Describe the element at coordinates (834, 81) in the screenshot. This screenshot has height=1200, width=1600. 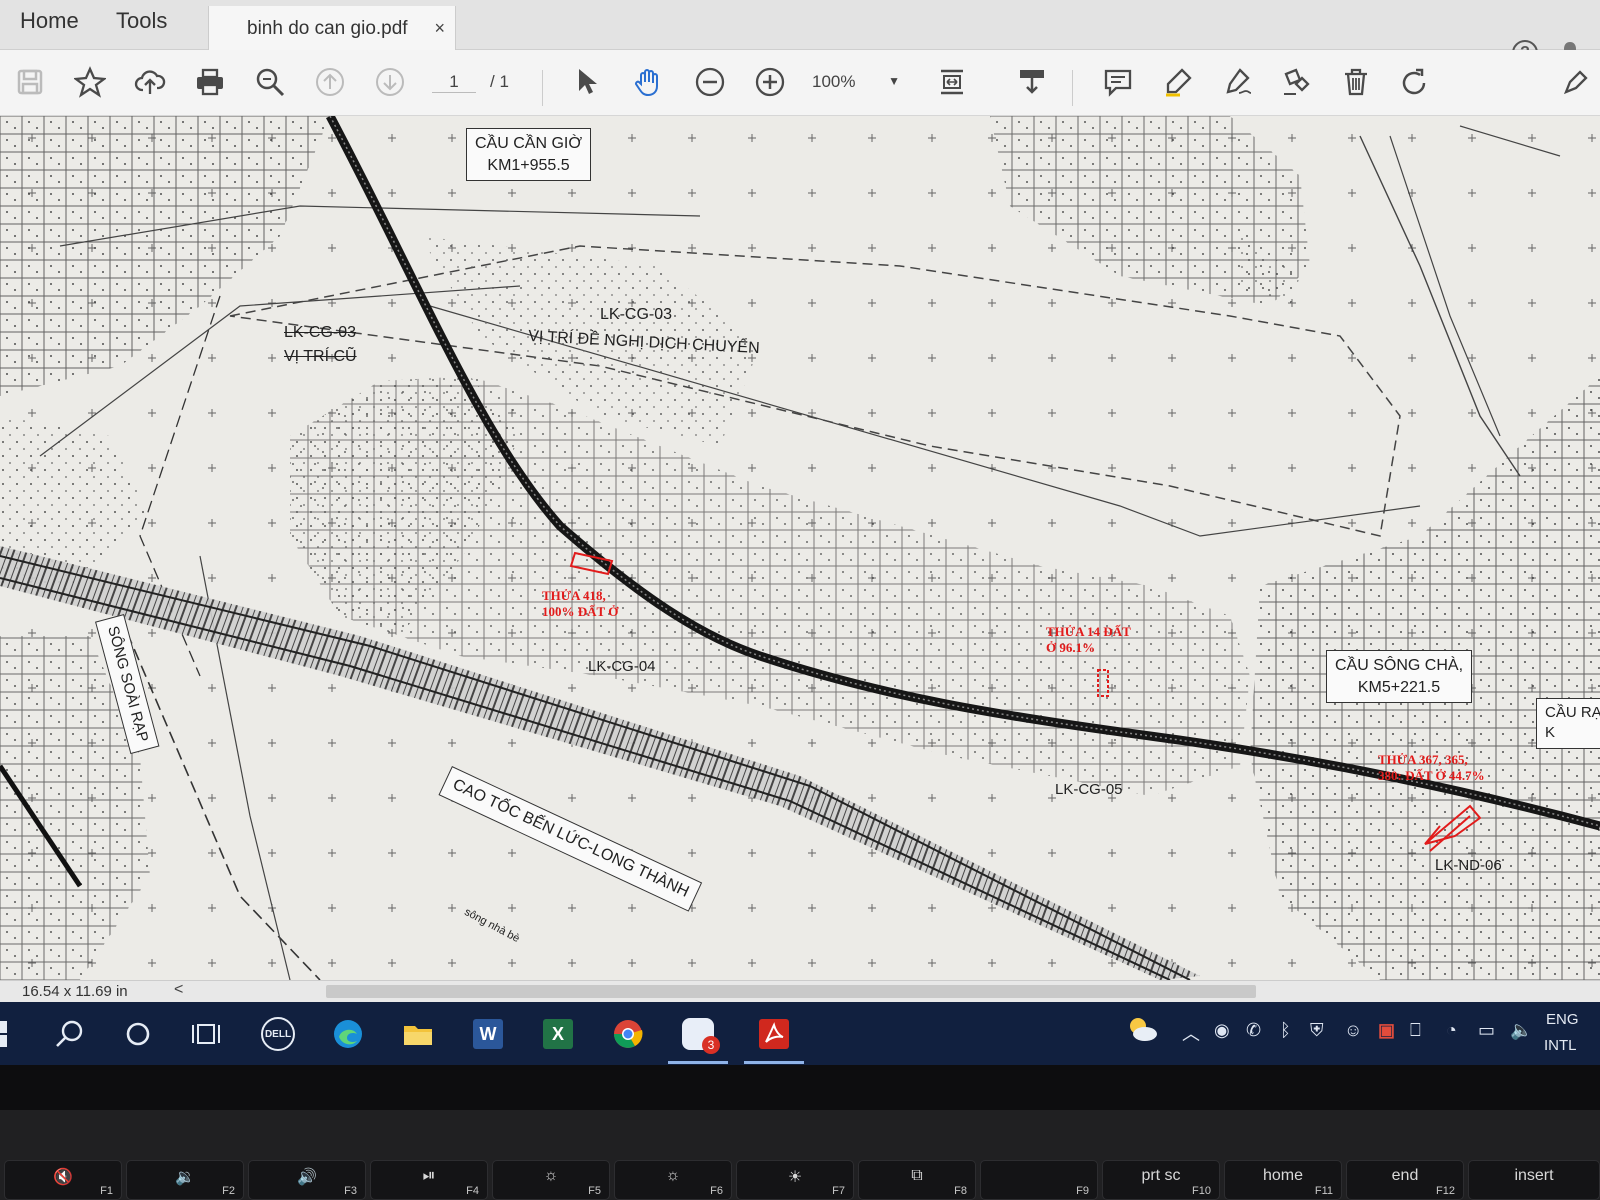
I see `zoom-level-value: 100%` at that location.